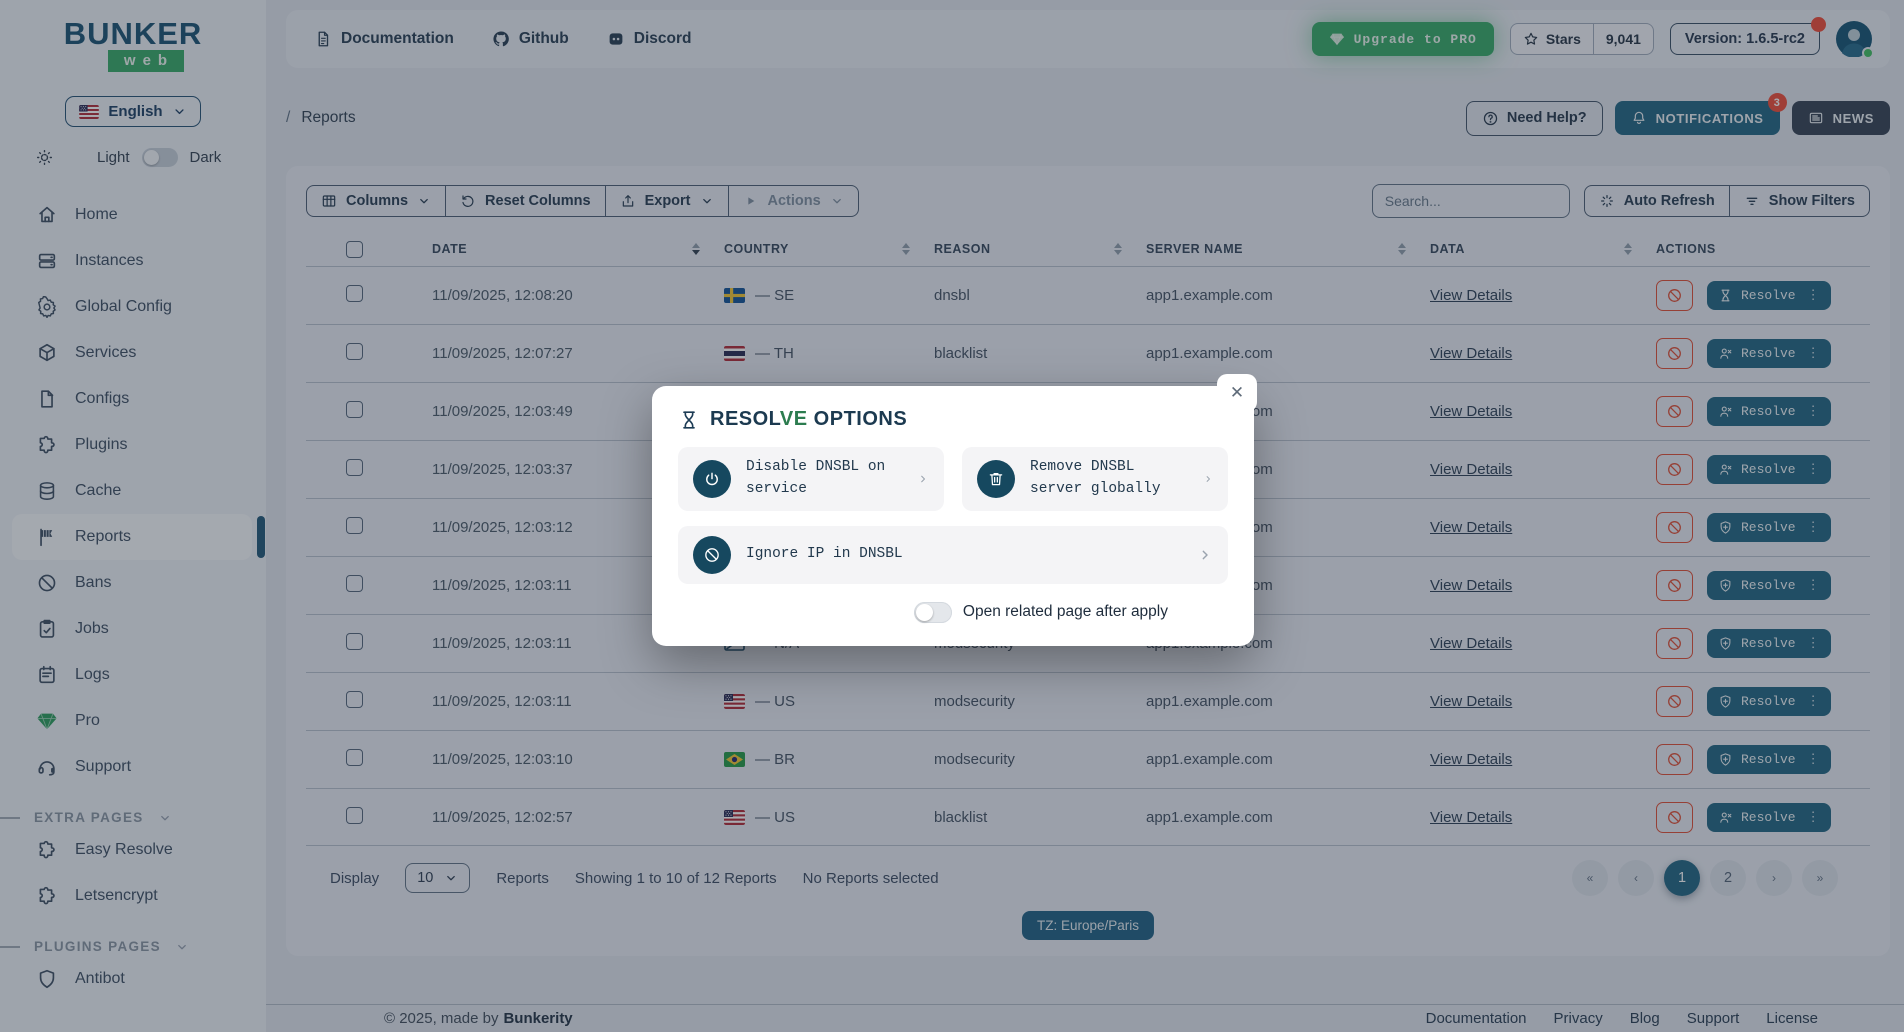 Image resolution: width=1904 pixels, height=1032 pixels. What do you see at coordinates (689, 420) in the screenshot?
I see `hourglass-icon` at bounding box center [689, 420].